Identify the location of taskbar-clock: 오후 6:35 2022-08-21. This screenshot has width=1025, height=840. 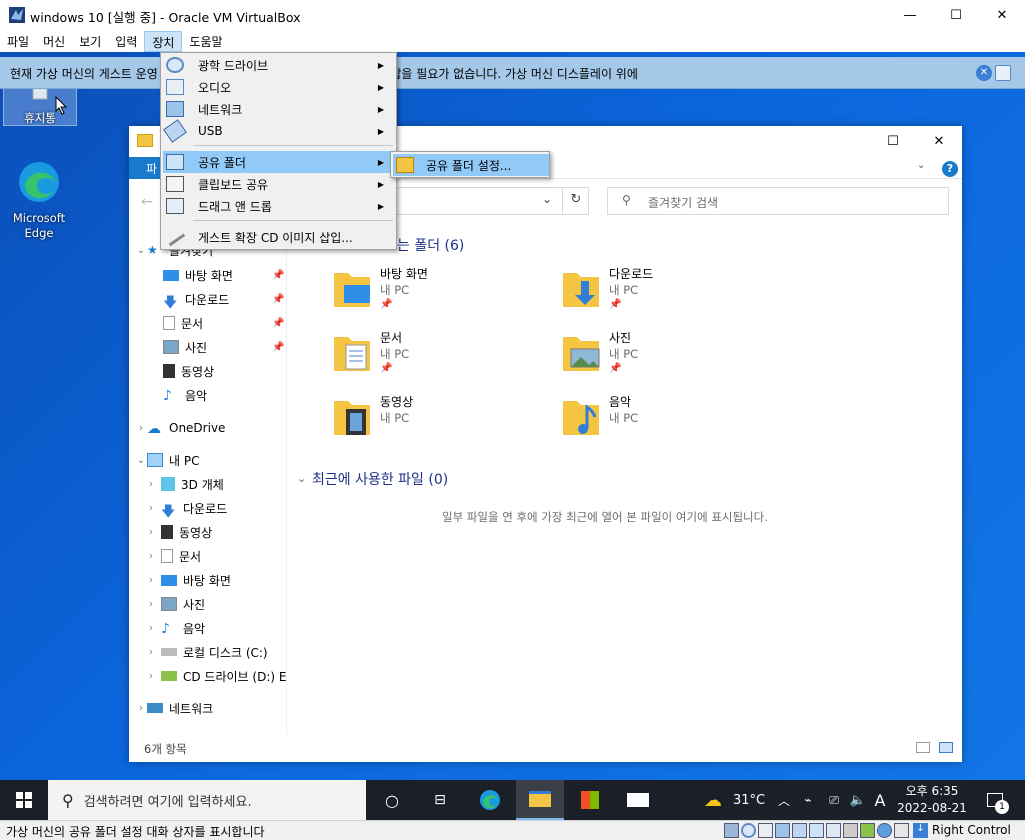
(932, 800).